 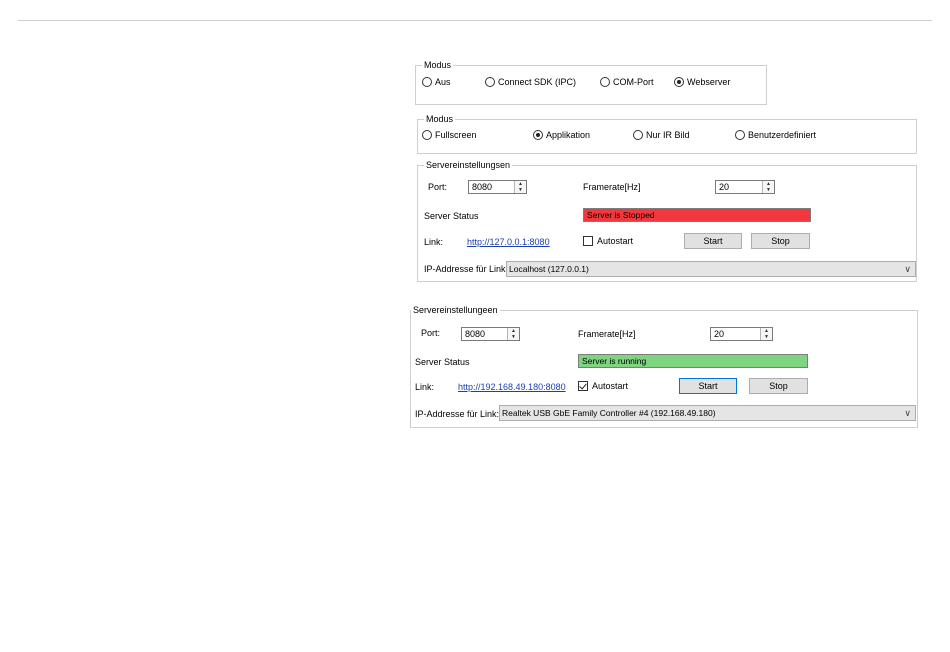 I want to click on radio-aus: Aus, so click(x=436, y=82).